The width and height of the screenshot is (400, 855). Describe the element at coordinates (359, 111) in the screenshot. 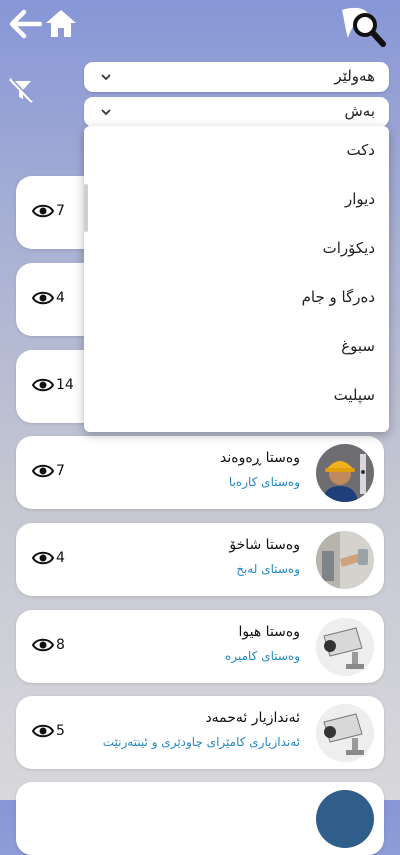

I see `section-select-value: بەش` at that location.